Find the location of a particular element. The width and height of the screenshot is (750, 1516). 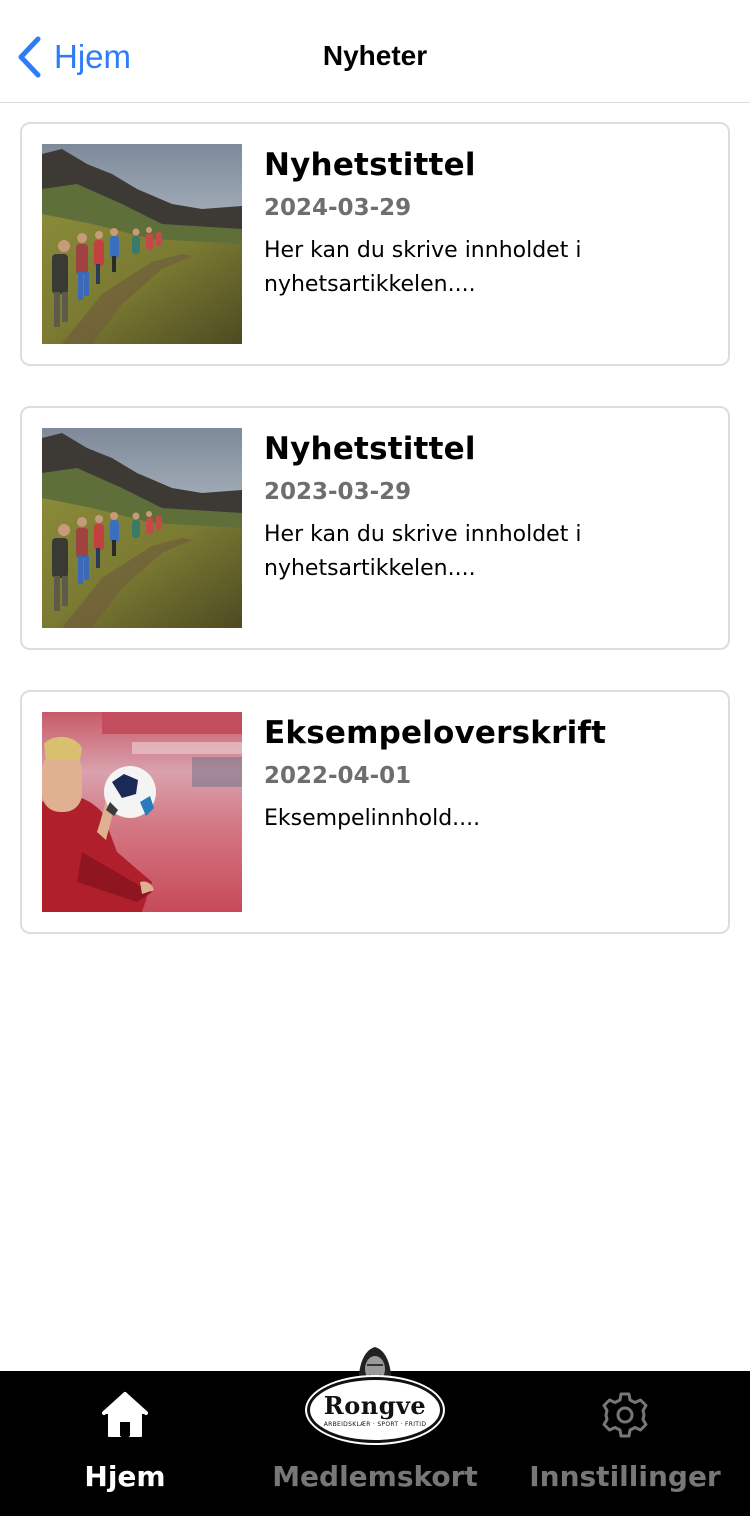

rongve-logo: Rongve ARBEIDSKLÆR · SPORT · FRITID is located at coordinates (375, 1393).